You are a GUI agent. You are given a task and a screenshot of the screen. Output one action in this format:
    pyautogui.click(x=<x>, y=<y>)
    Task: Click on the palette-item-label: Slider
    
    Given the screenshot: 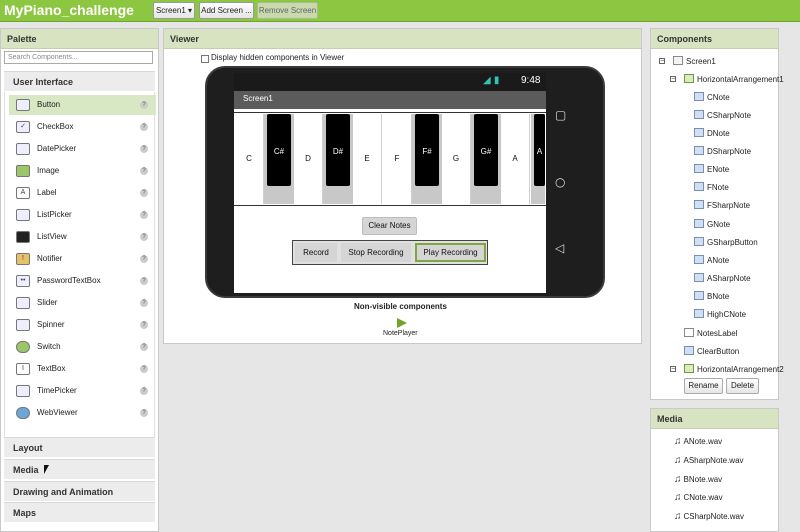 What is the action you would take?
    pyautogui.click(x=47, y=302)
    